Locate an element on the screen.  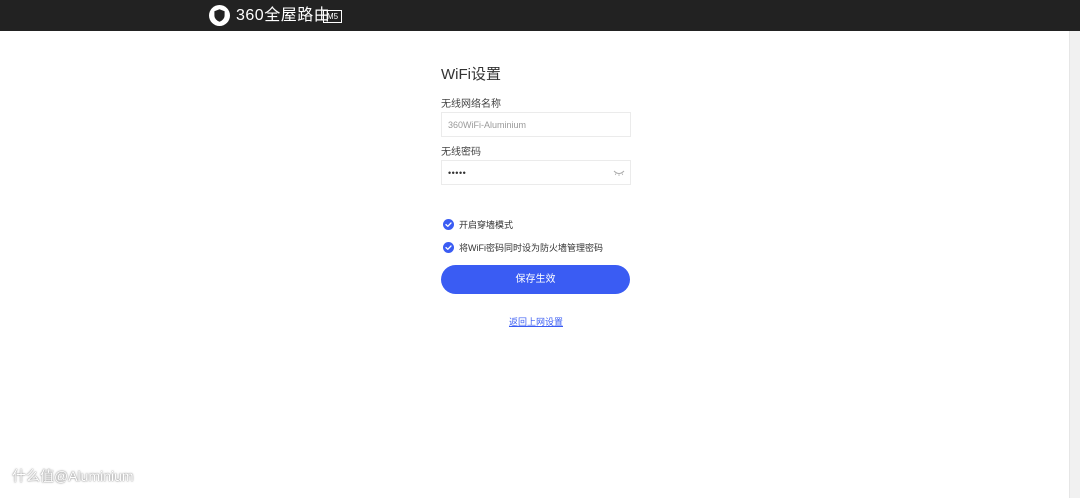
password-input is located at coordinates (525, 172).